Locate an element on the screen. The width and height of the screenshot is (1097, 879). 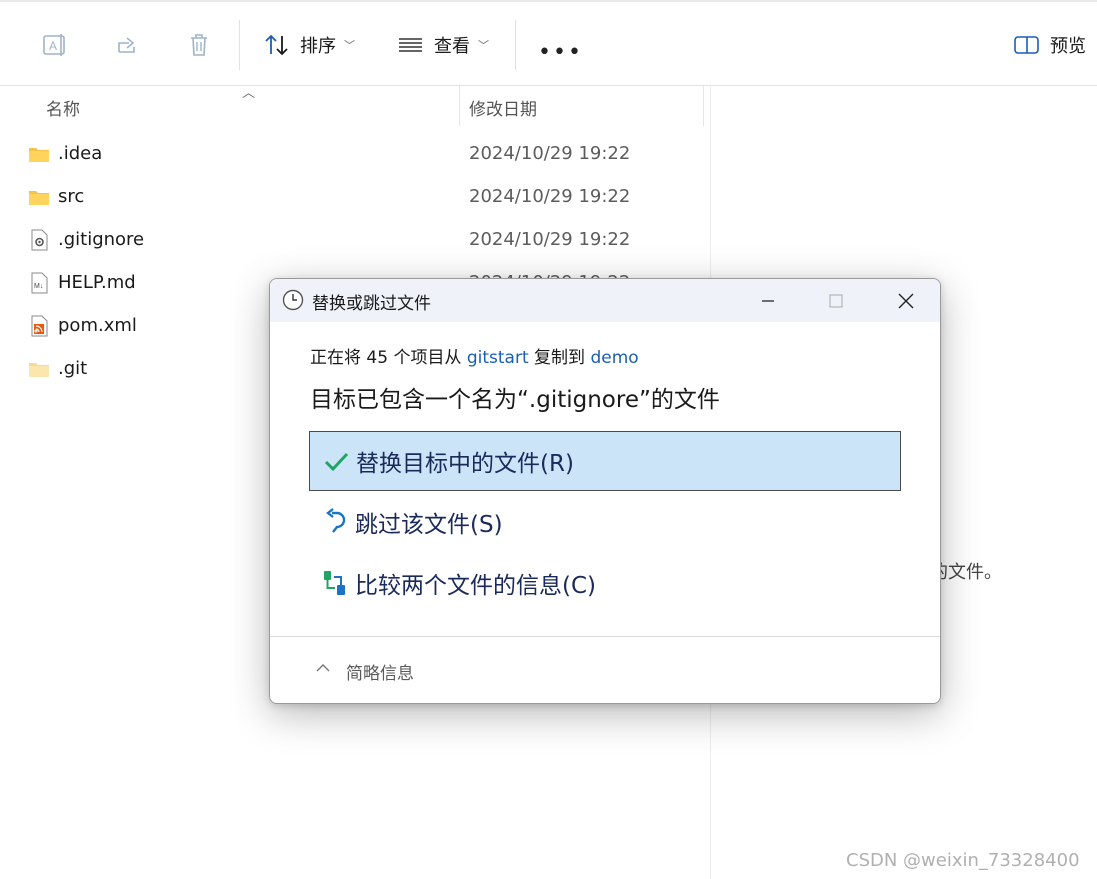
preview-button: 预览 is located at coordinates (1050, 45).